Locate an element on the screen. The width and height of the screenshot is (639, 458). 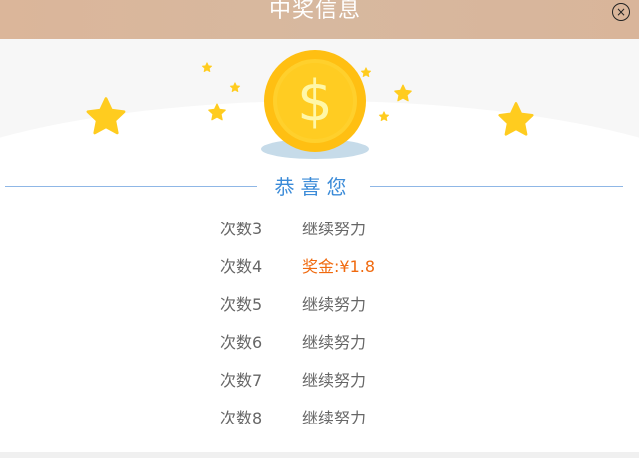
attempt-result: 奖金:¥1.8 is located at coordinates (339, 266).